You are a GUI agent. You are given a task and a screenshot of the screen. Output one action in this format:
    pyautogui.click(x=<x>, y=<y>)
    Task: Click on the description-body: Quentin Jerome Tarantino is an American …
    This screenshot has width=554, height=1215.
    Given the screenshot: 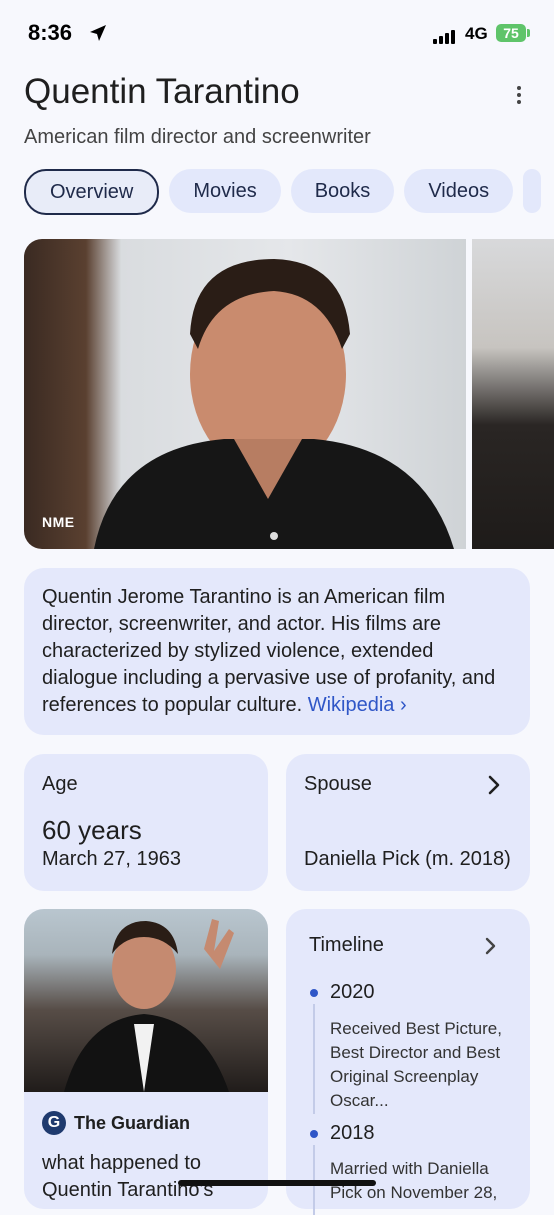 What is the action you would take?
    pyautogui.click(x=269, y=651)
    